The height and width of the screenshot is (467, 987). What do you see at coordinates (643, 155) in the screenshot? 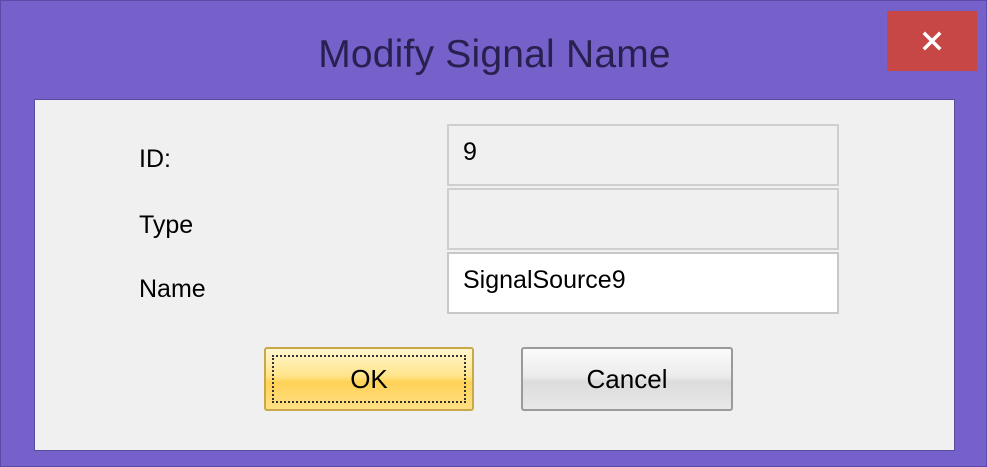
I see `id-field: 9` at bounding box center [643, 155].